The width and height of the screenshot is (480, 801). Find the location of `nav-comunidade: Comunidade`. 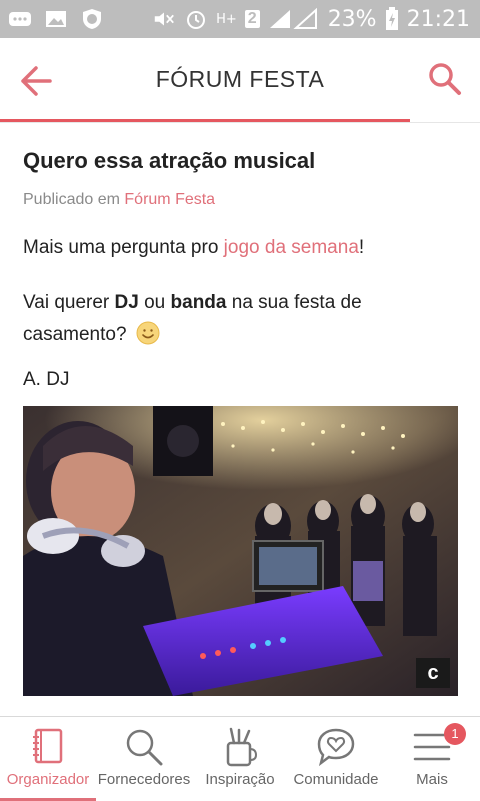

nav-comunidade: Comunidade is located at coordinates (336, 759).